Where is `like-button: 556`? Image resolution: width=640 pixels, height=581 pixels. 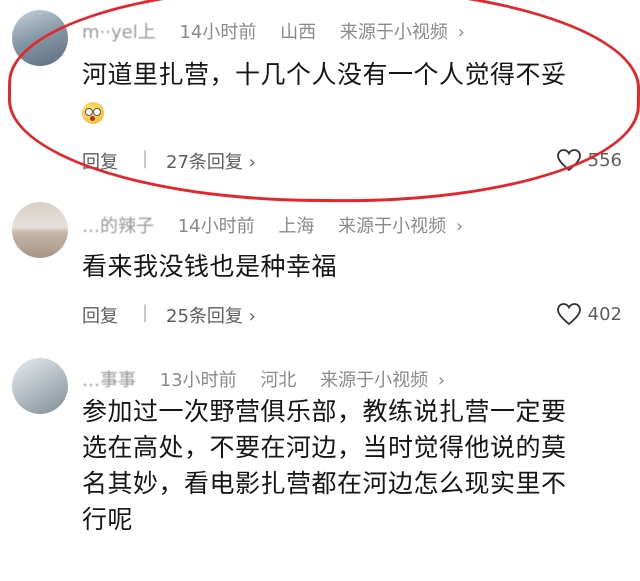 like-button: 556 is located at coordinates (589, 160).